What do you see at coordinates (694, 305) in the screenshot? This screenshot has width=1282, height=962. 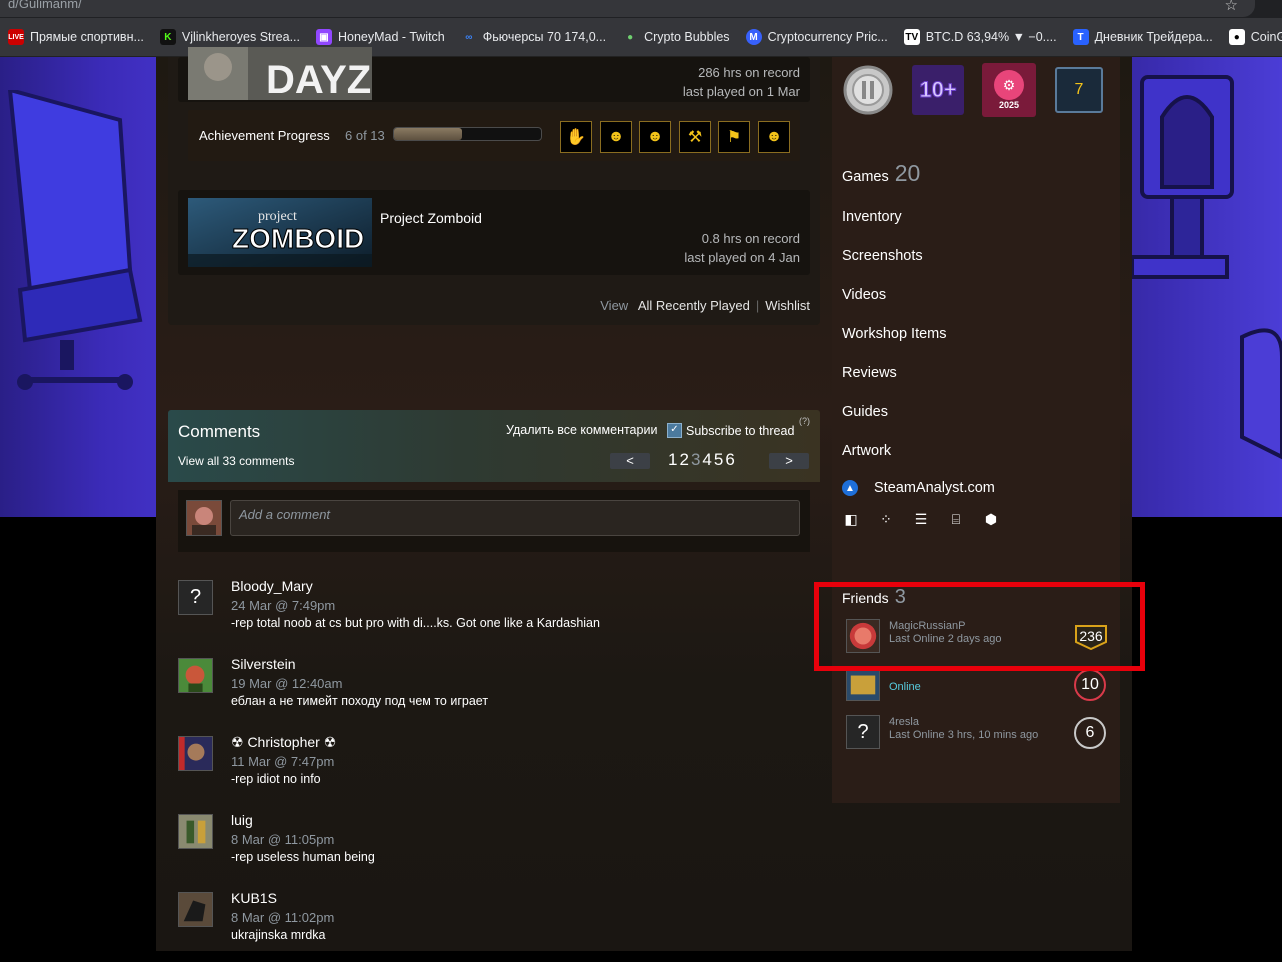 I see `all-recently-played-link: All Recently Played` at bounding box center [694, 305].